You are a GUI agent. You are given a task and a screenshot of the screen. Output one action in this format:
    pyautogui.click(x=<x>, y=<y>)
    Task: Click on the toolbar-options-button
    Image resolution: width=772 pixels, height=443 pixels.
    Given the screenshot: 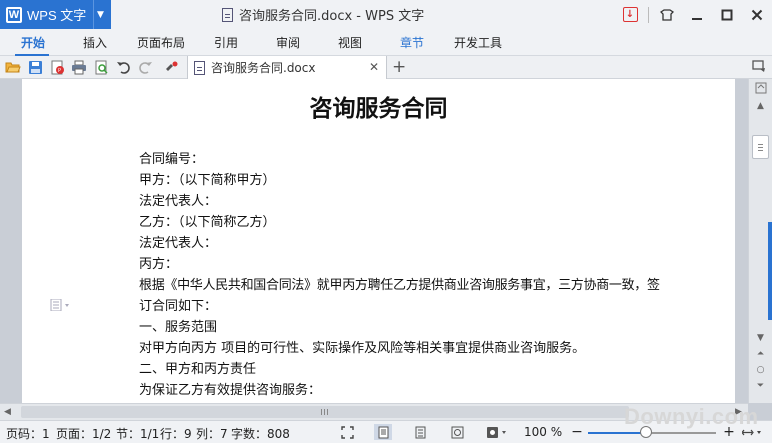 What is the action you would take?
    pyautogui.click(x=759, y=67)
    